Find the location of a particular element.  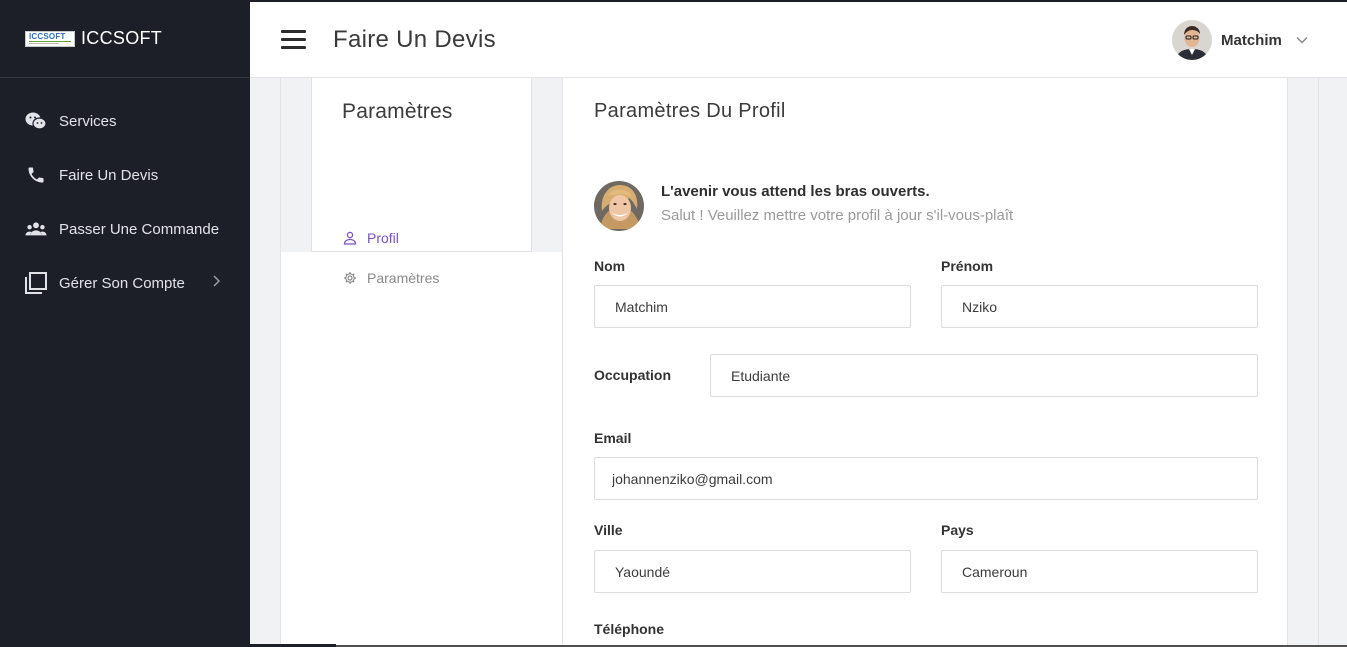

settings-link-parametres: Paramètres is located at coordinates (390, 278).